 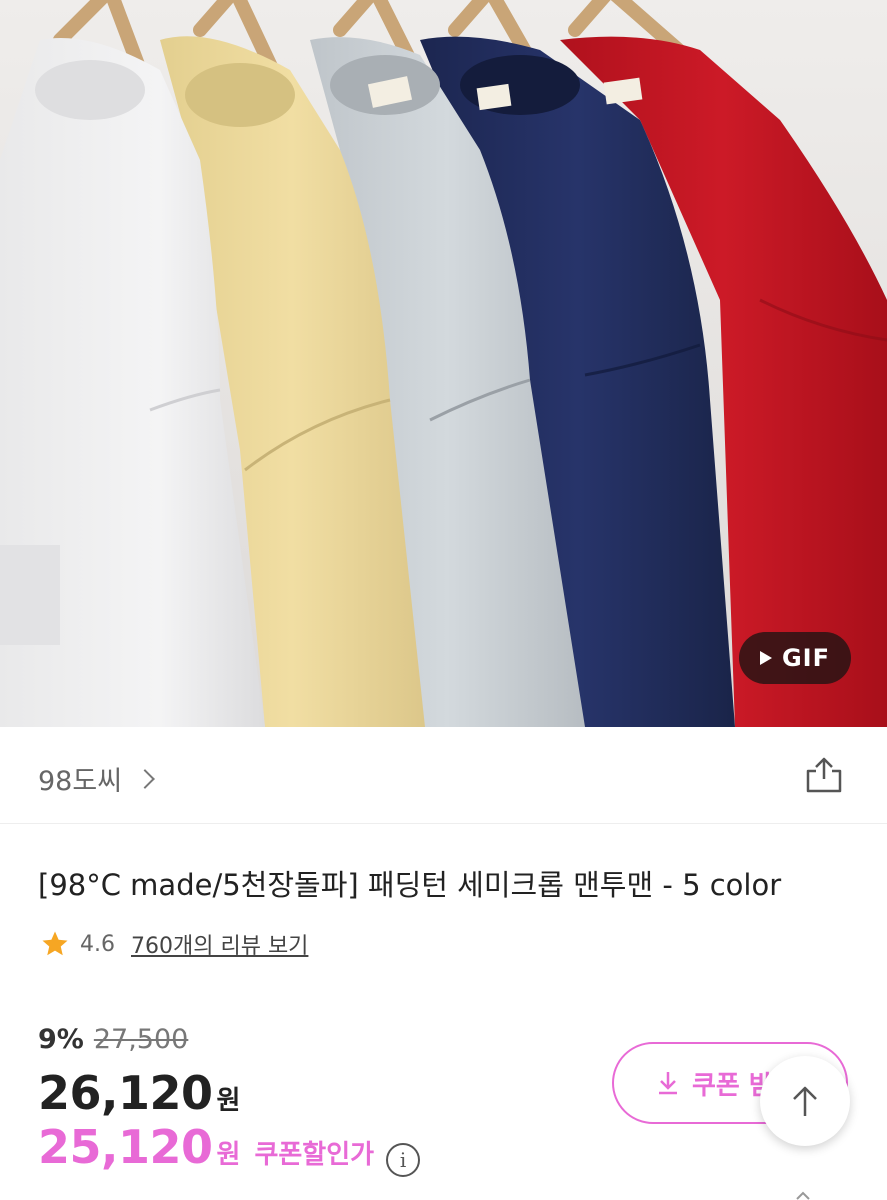 I want to click on coupon-price-row: 25,120 원 쿠폰할인가 i, so click(x=229, y=1148).